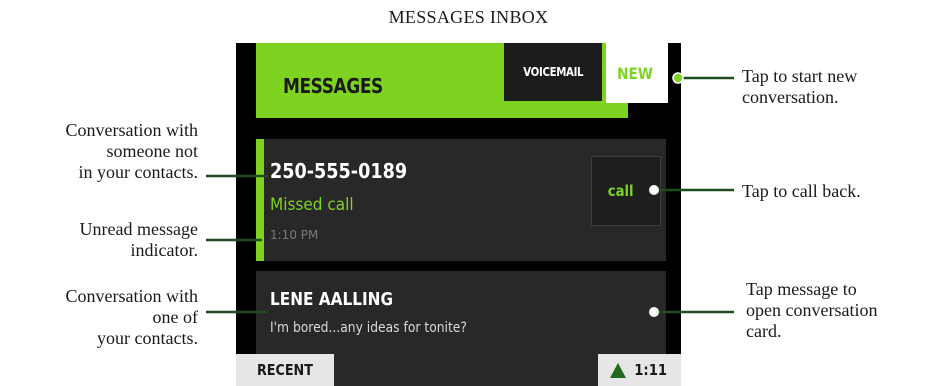 This screenshot has height=386, width=937. I want to click on status-clock: 1:11, so click(639, 370).